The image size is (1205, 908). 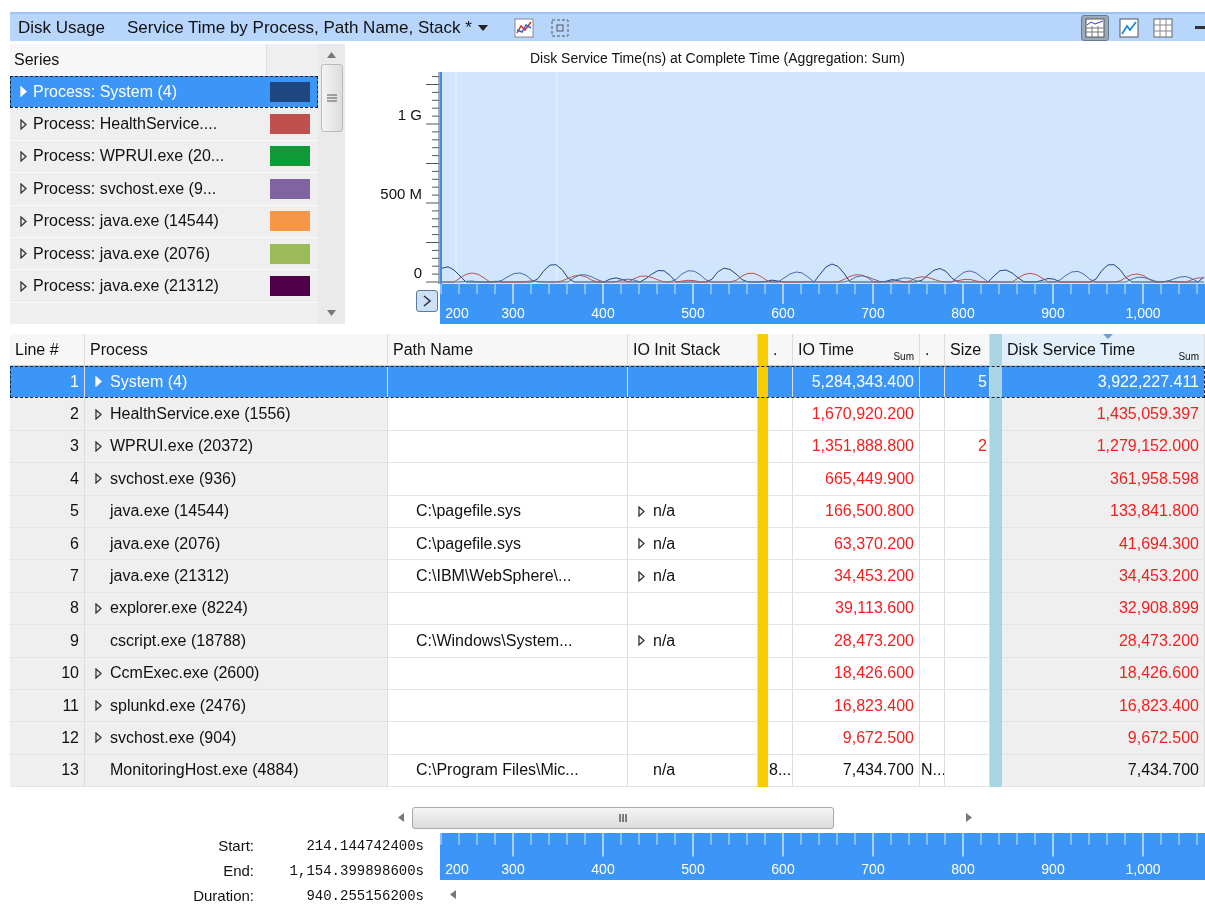 I want to click on column-label: Size, so click(x=966, y=349).